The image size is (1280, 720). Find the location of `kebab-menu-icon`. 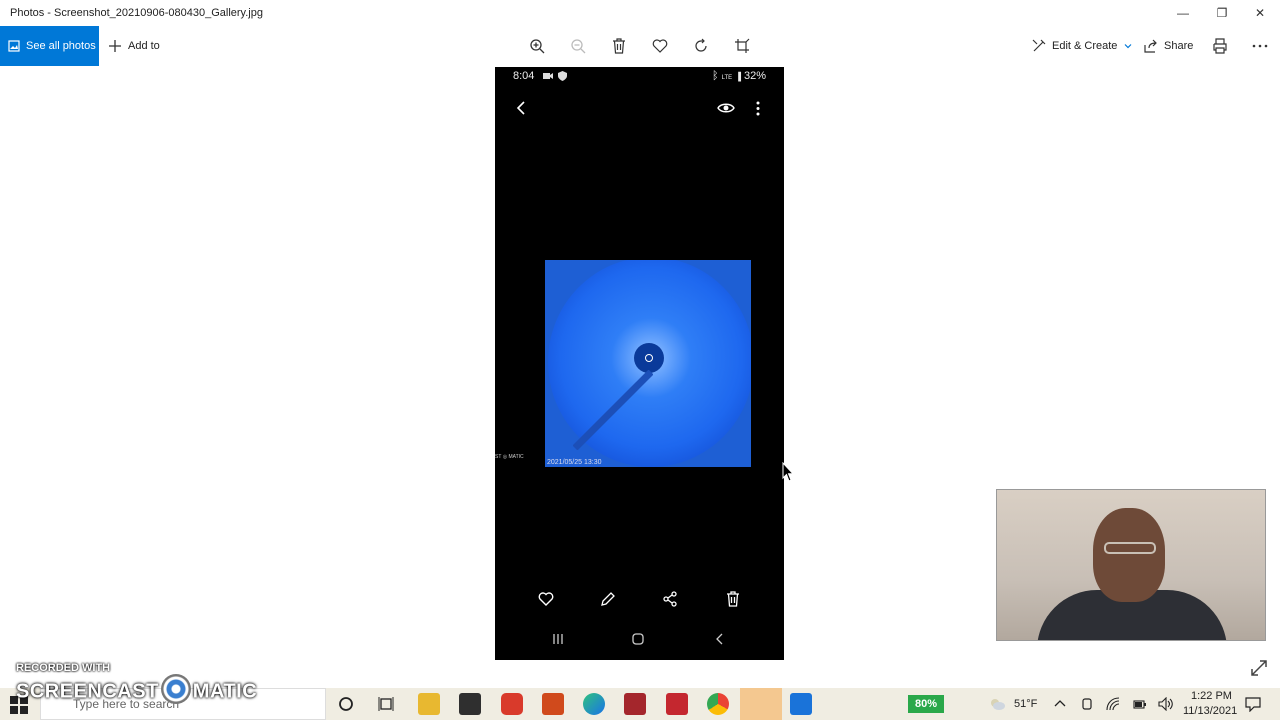

kebab-menu-icon is located at coordinates (758, 108).